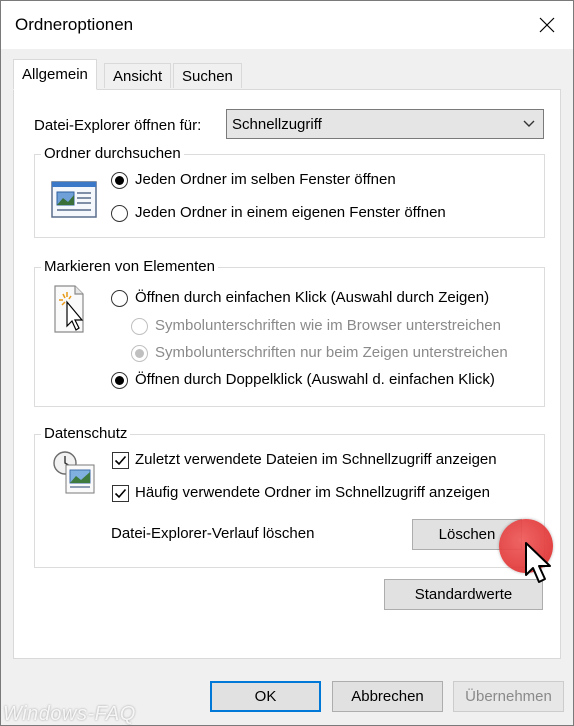 This screenshot has width=574, height=726. Describe the element at coordinates (112, 153) in the screenshot. I see `group-browse-folders-title: Ordner durchsuchen` at that location.